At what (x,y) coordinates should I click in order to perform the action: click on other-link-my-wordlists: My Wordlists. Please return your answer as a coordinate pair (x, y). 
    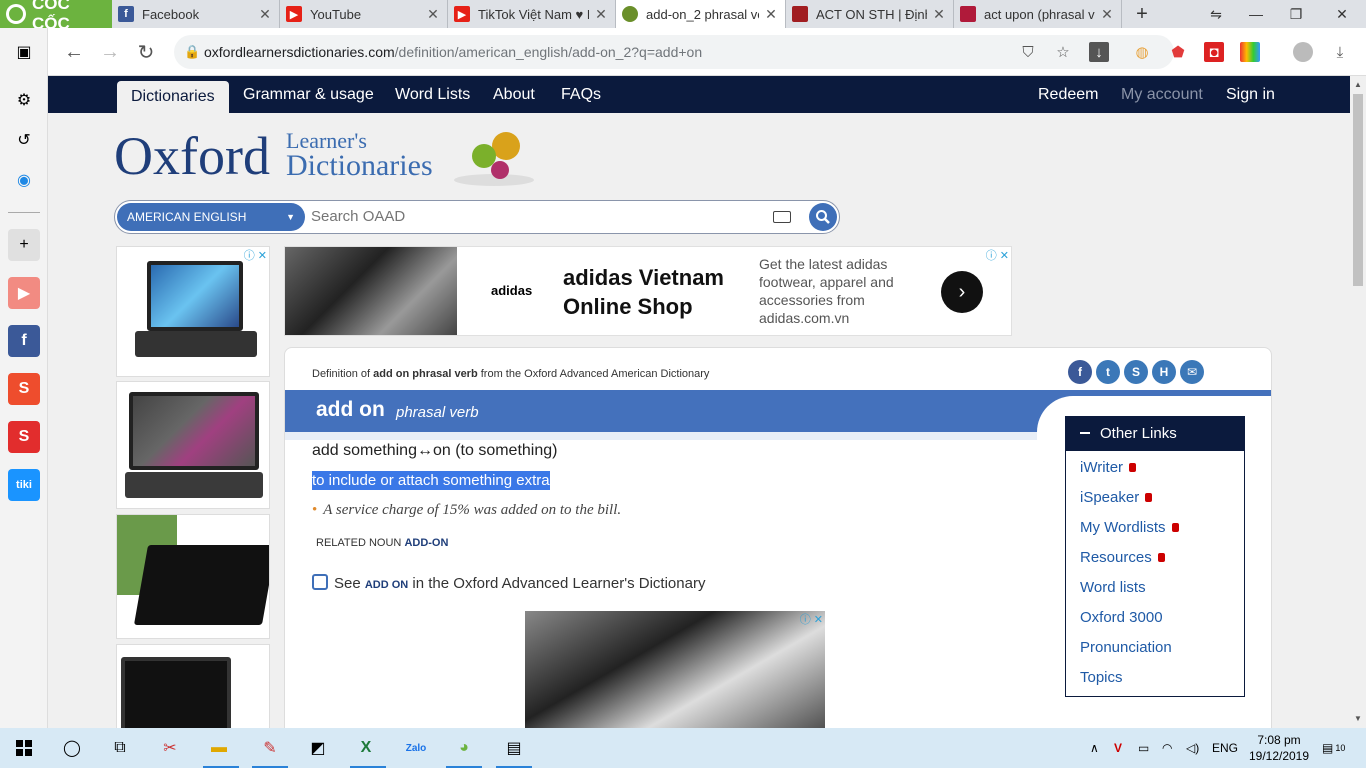
    Looking at the image, I should click on (1129, 527).